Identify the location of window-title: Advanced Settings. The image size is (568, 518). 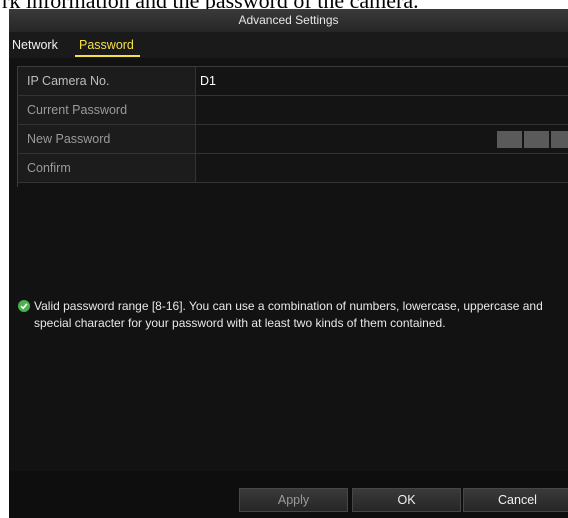
(288, 20).